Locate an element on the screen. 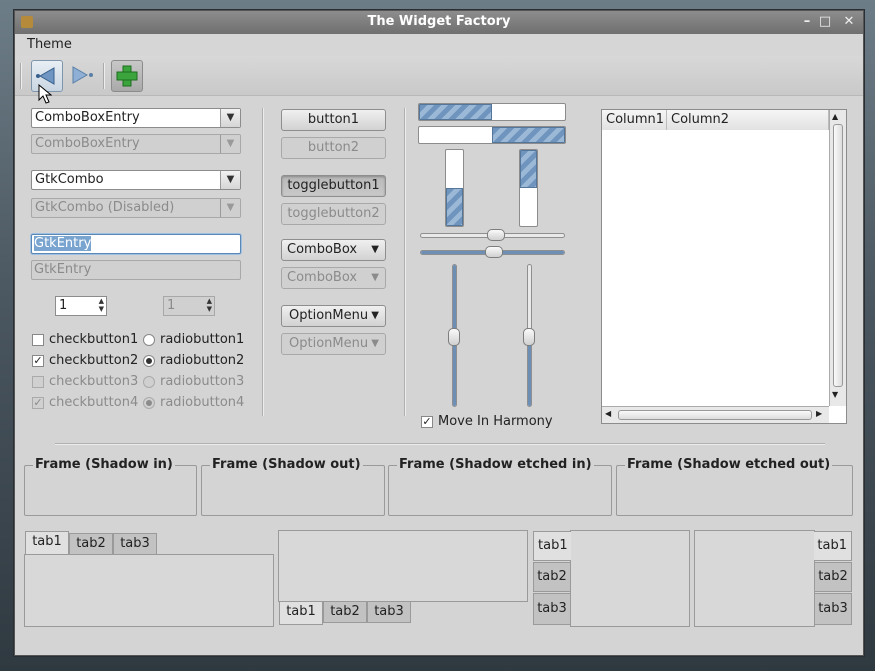 The image size is (875, 671). gtk-combo-disabled: GtkCombo (Disabled) ▼ is located at coordinates (136, 208).